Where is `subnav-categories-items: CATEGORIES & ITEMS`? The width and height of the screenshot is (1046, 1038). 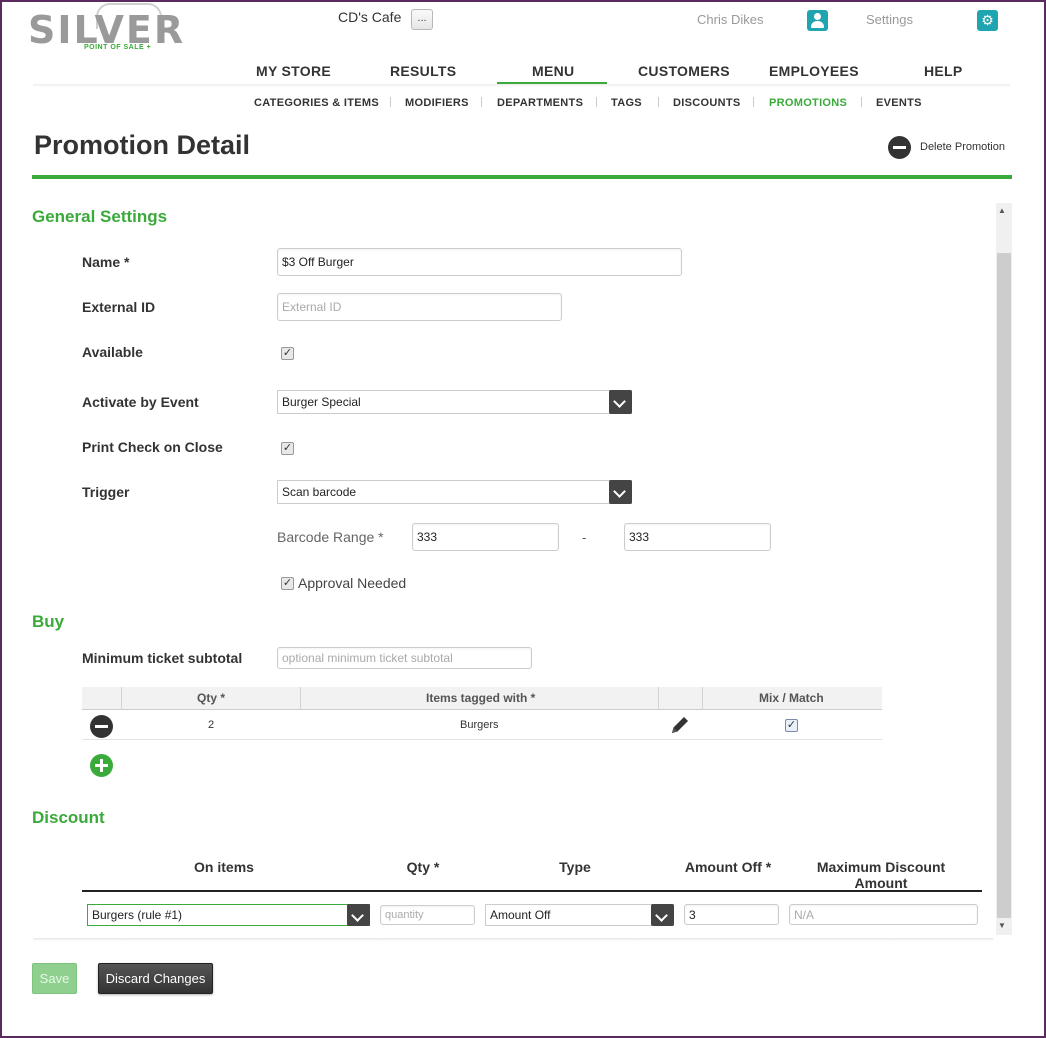
subnav-categories-items: CATEGORIES & ITEMS is located at coordinates (316, 103).